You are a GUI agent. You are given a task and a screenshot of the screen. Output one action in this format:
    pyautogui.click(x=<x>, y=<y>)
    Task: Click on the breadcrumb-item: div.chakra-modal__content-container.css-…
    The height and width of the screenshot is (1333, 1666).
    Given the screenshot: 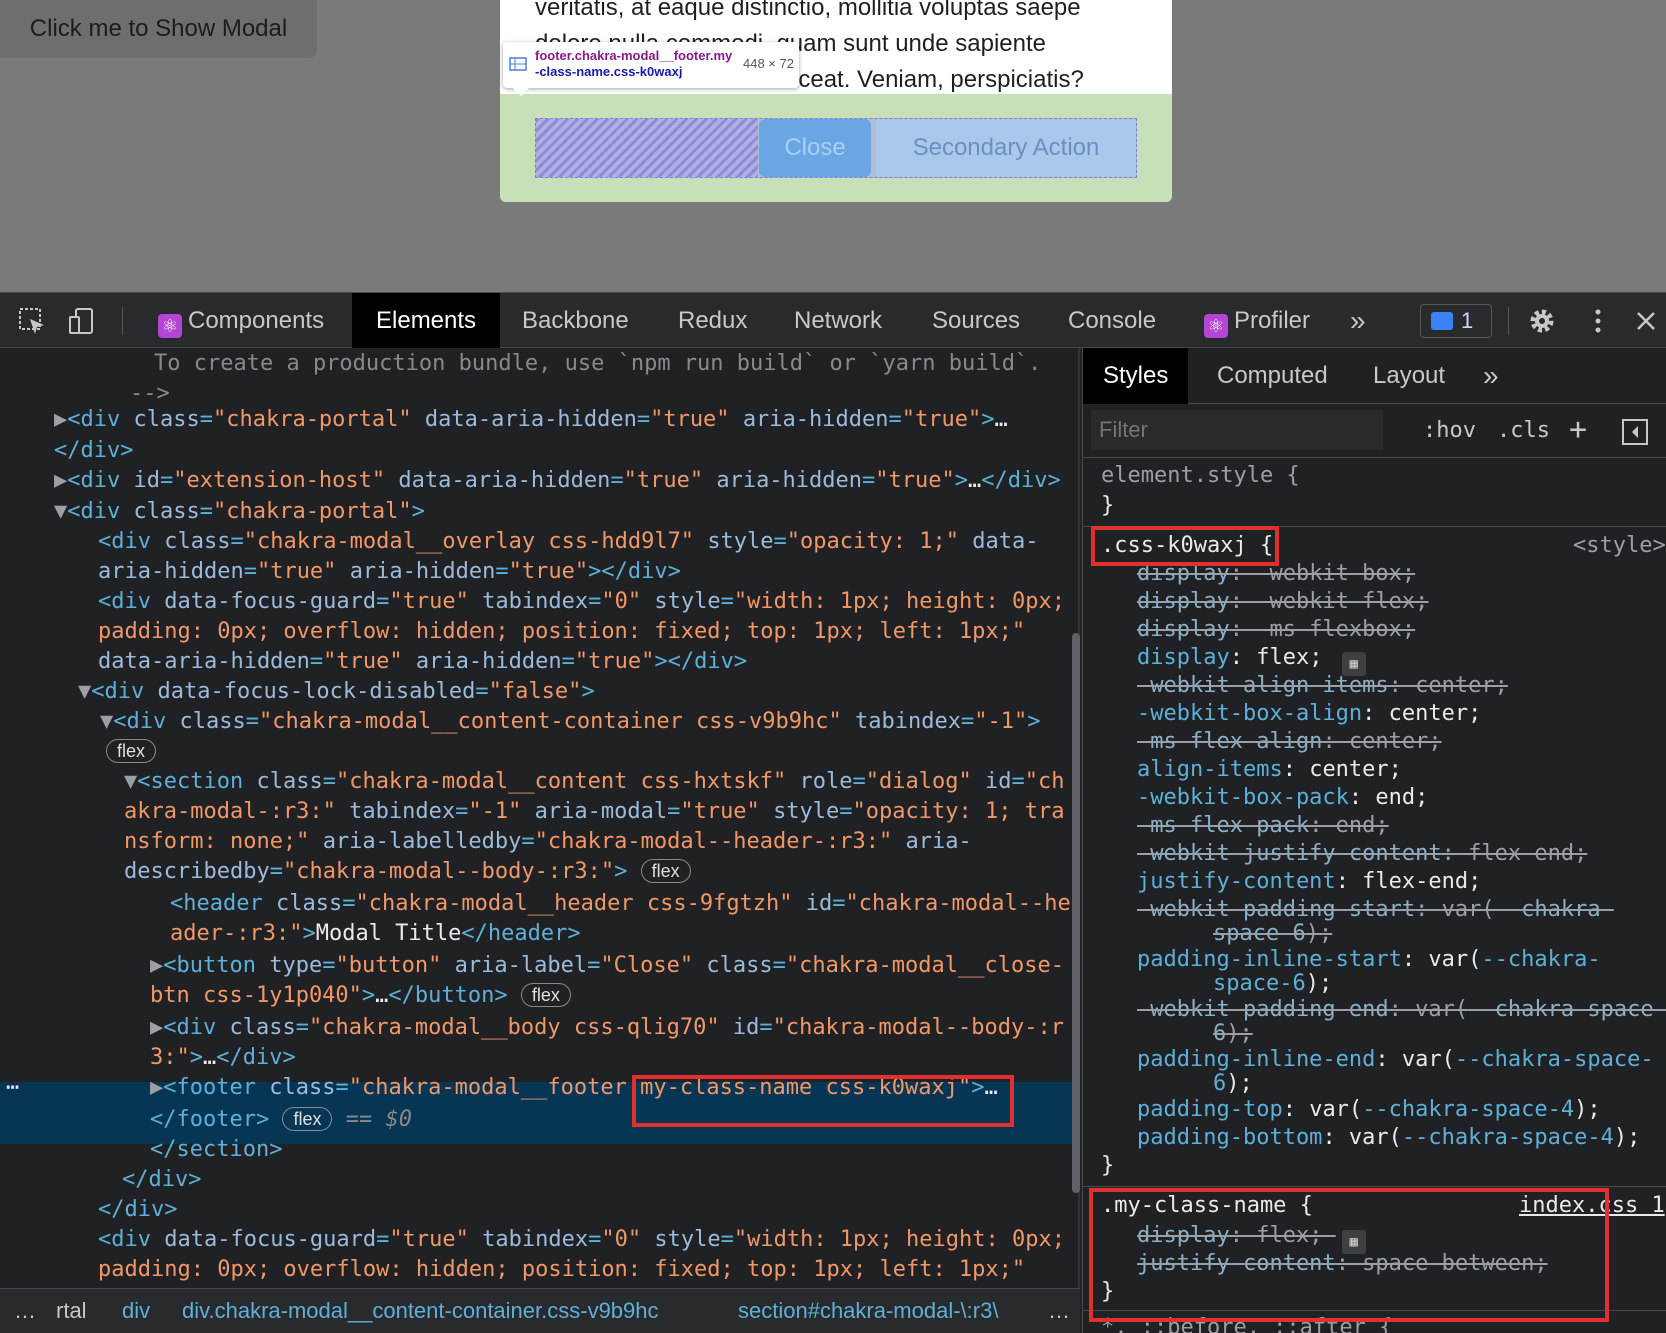 What is the action you would take?
    pyautogui.click(x=420, y=1311)
    